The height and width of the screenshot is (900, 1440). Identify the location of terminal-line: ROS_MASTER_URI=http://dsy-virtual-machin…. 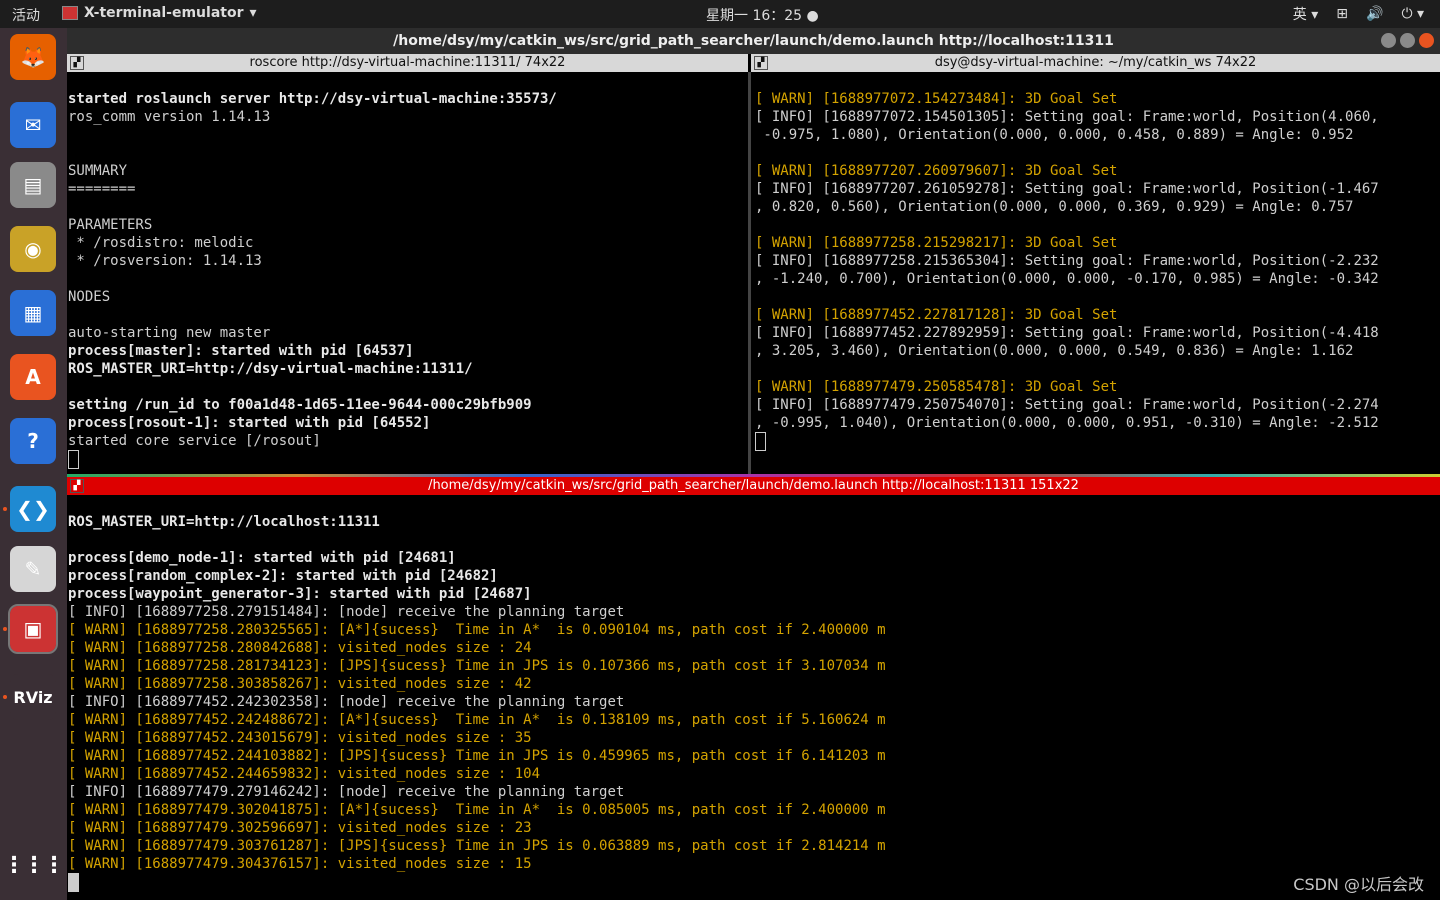
(270, 369).